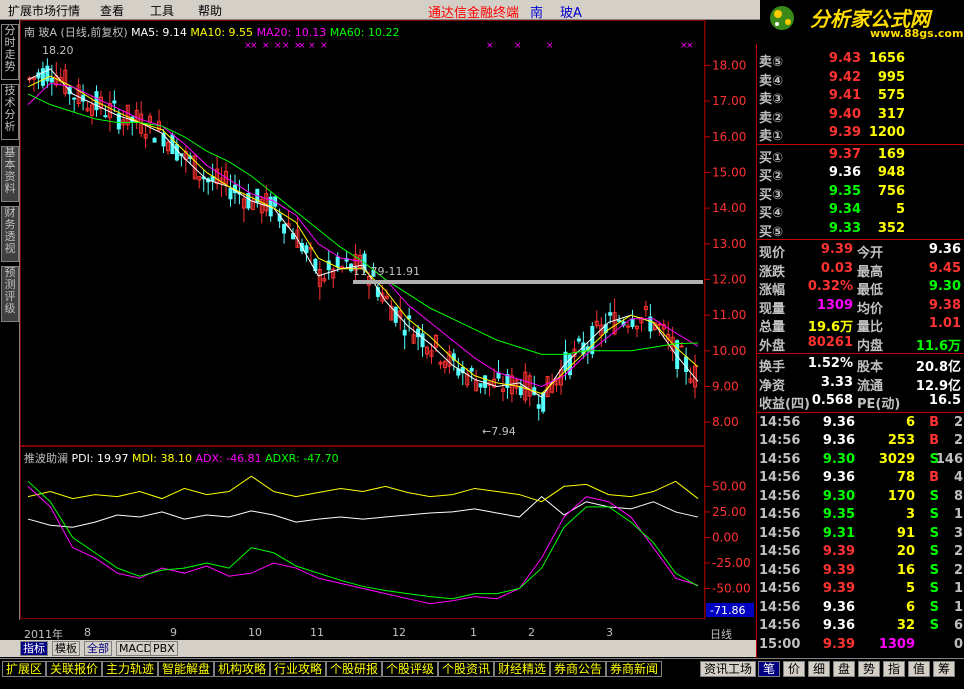  What do you see at coordinates (729, 208) in the screenshot?
I see `price-axis-label: 14.00` at bounding box center [729, 208].